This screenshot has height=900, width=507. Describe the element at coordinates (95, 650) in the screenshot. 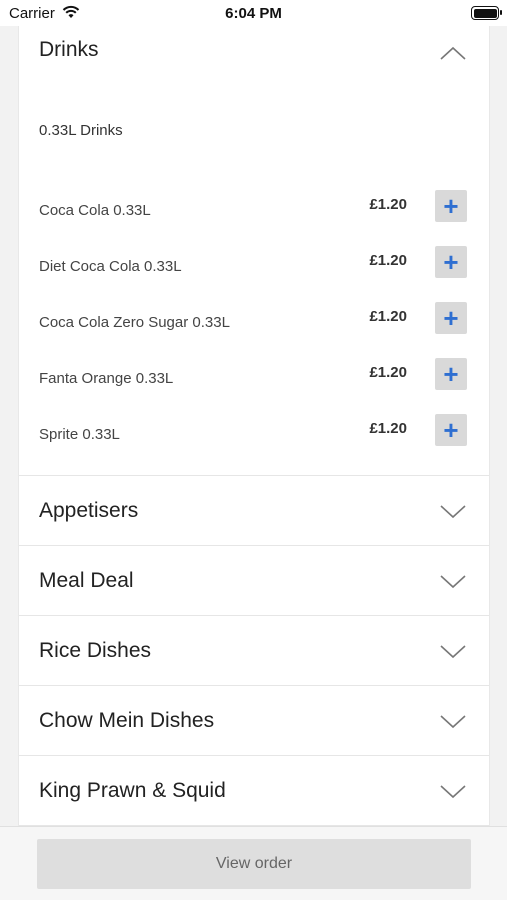

I see `section-title: Rice Dishes` at that location.